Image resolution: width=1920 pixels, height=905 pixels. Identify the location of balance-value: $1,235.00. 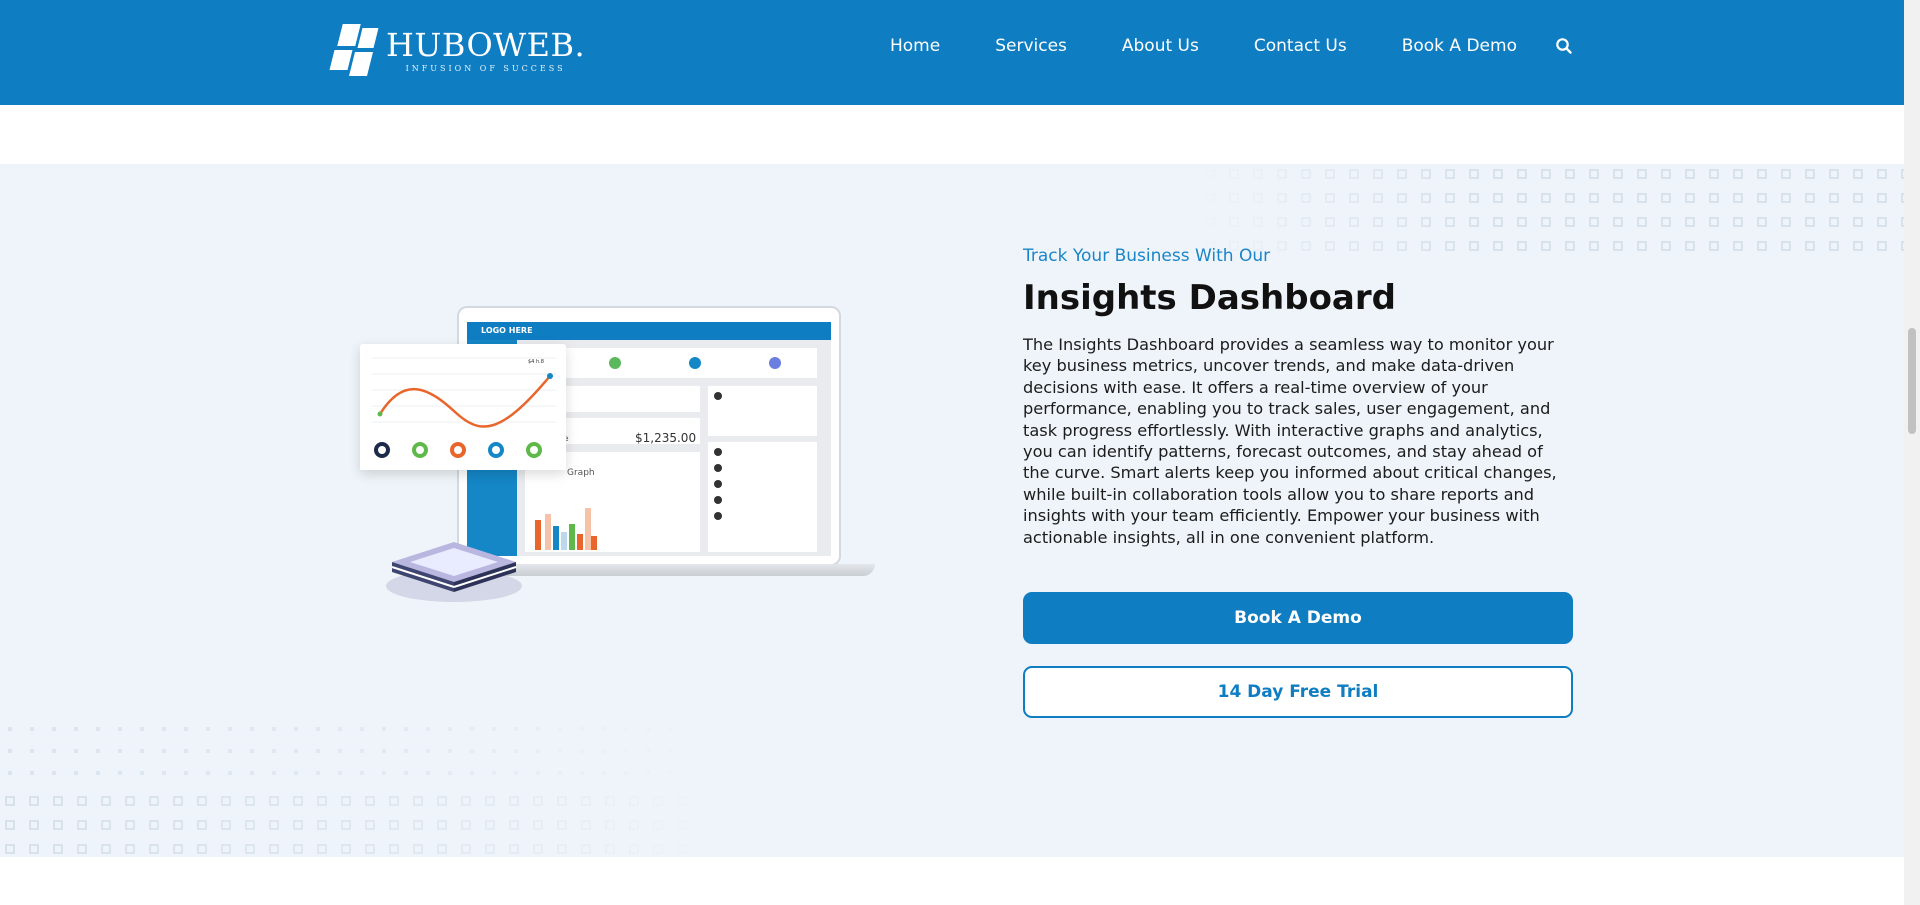
(666, 438).